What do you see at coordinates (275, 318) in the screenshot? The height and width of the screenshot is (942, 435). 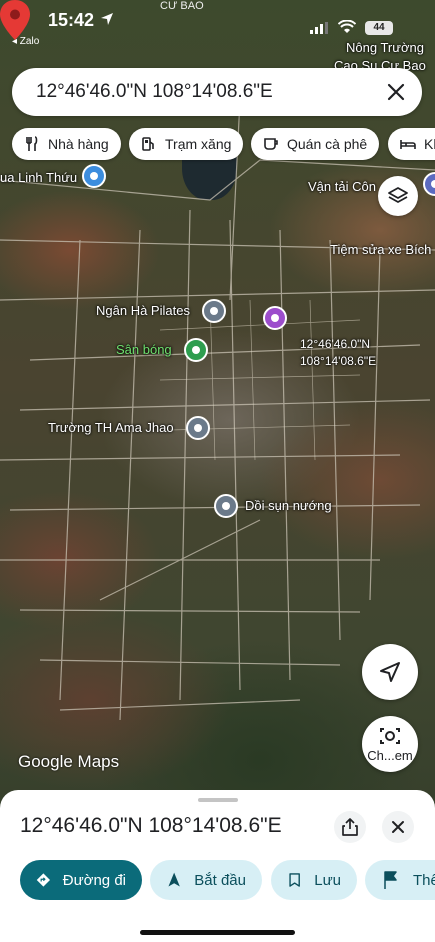 I see `temple-poi-icon` at bounding box center [275, 318].